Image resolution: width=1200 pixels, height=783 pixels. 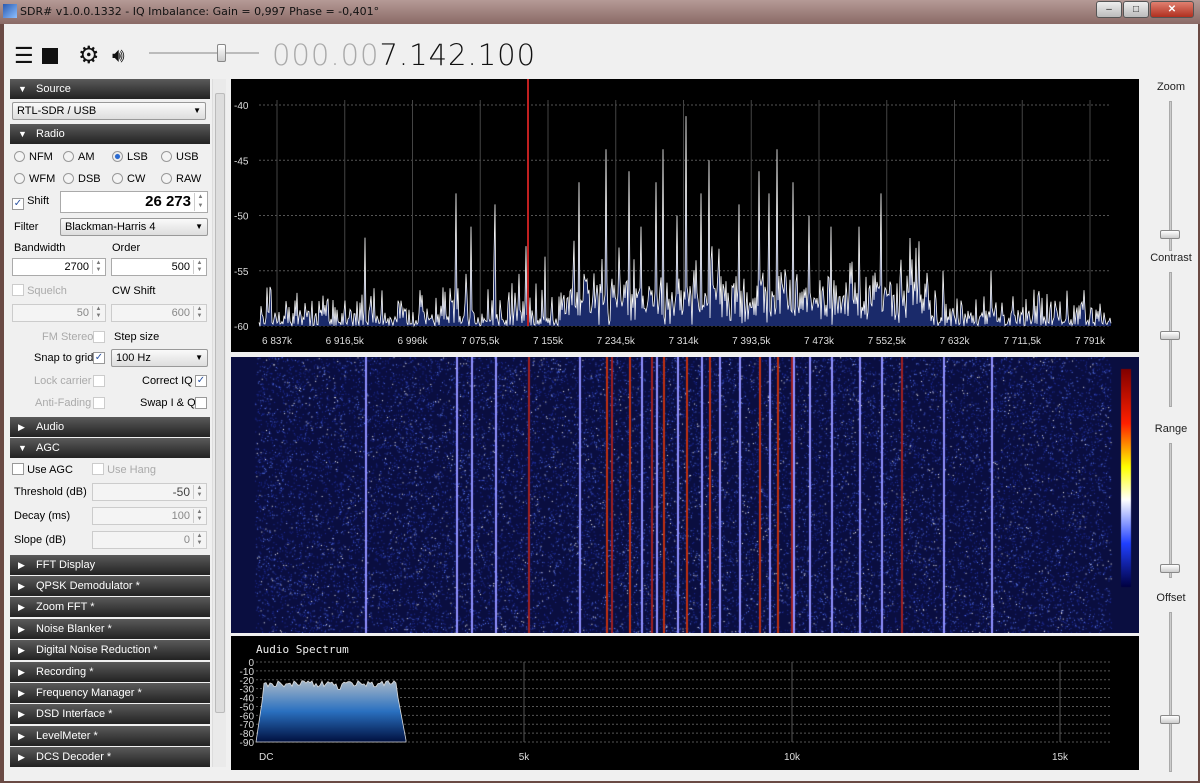 I want to click on range-slider, so click(x=1170, y=510).